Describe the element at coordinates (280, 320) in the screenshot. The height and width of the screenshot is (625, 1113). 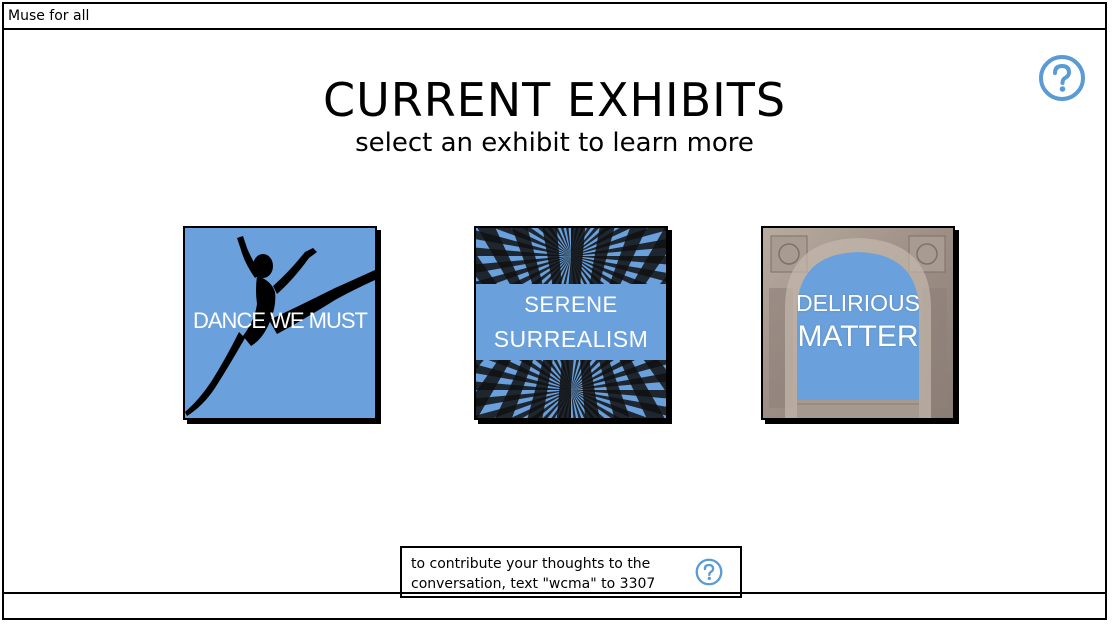
I see `exhibit-label: DANCE WE MUST` at that location.